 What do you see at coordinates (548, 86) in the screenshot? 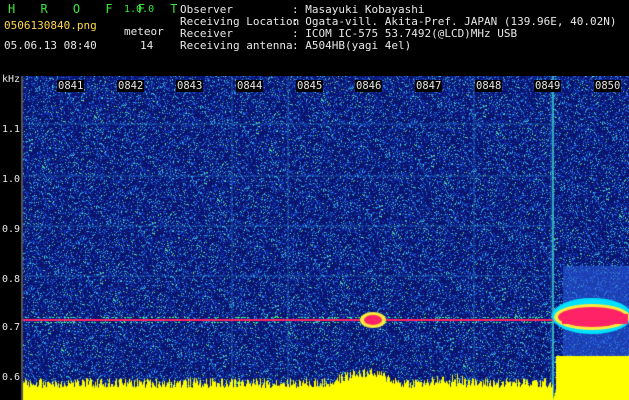
I see `x-tick-label: 0849` at bounding box center [548, 86].